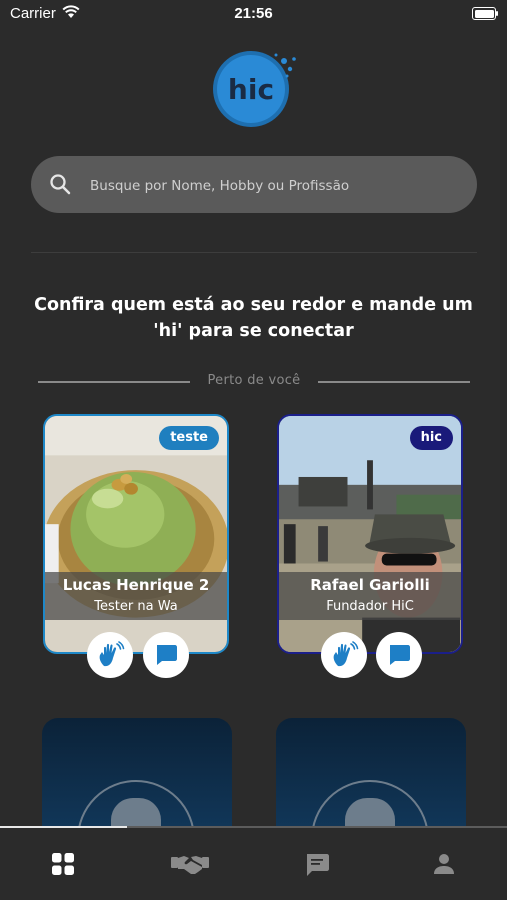 This screenshot has height=900, width=507. Describe the element at coordinates (370, 585) in the screenshot. I see `user-name: Rafael Gariolli` at that location.